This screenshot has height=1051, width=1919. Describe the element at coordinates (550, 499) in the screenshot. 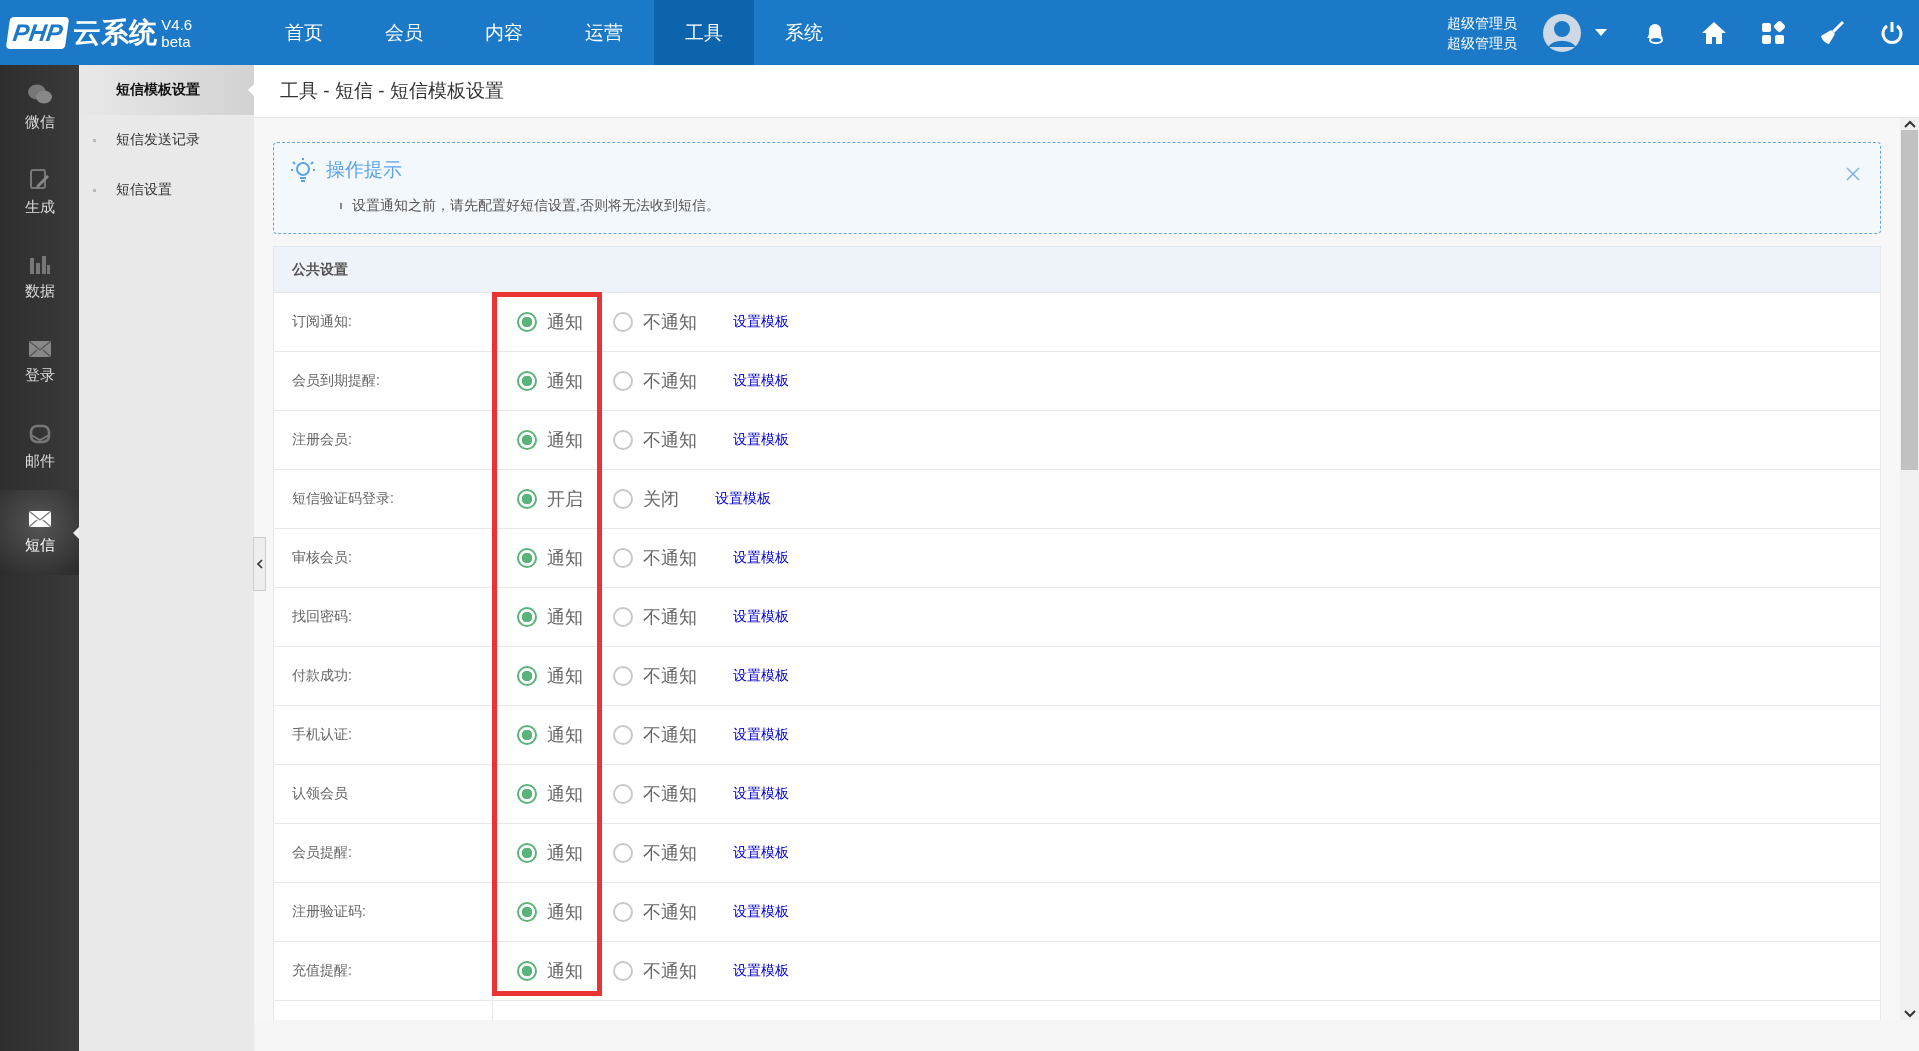

I see `radio-option: 开启` at that location.